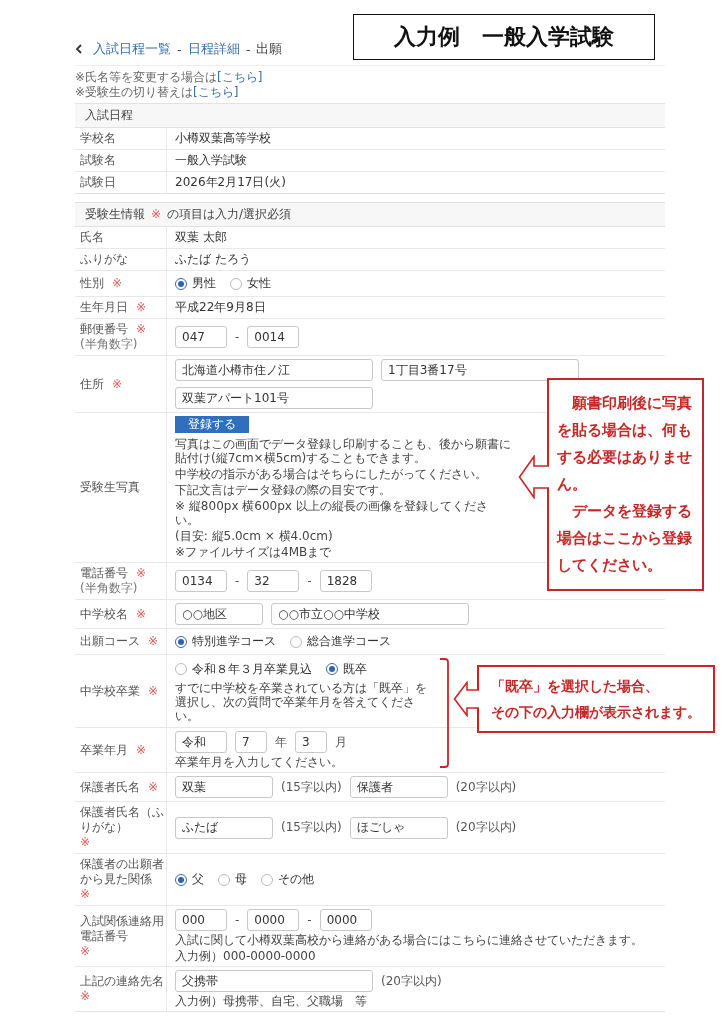  I want to click on text-field: ○○市立○○中学校, so click(370, 614).